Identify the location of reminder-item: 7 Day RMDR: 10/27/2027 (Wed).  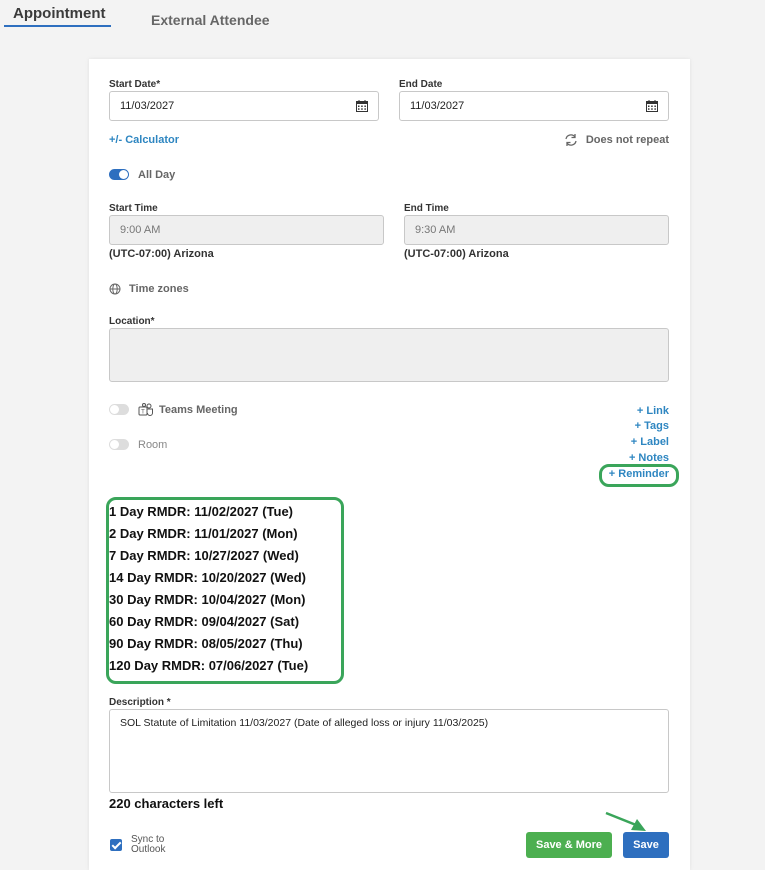
(204, 555).